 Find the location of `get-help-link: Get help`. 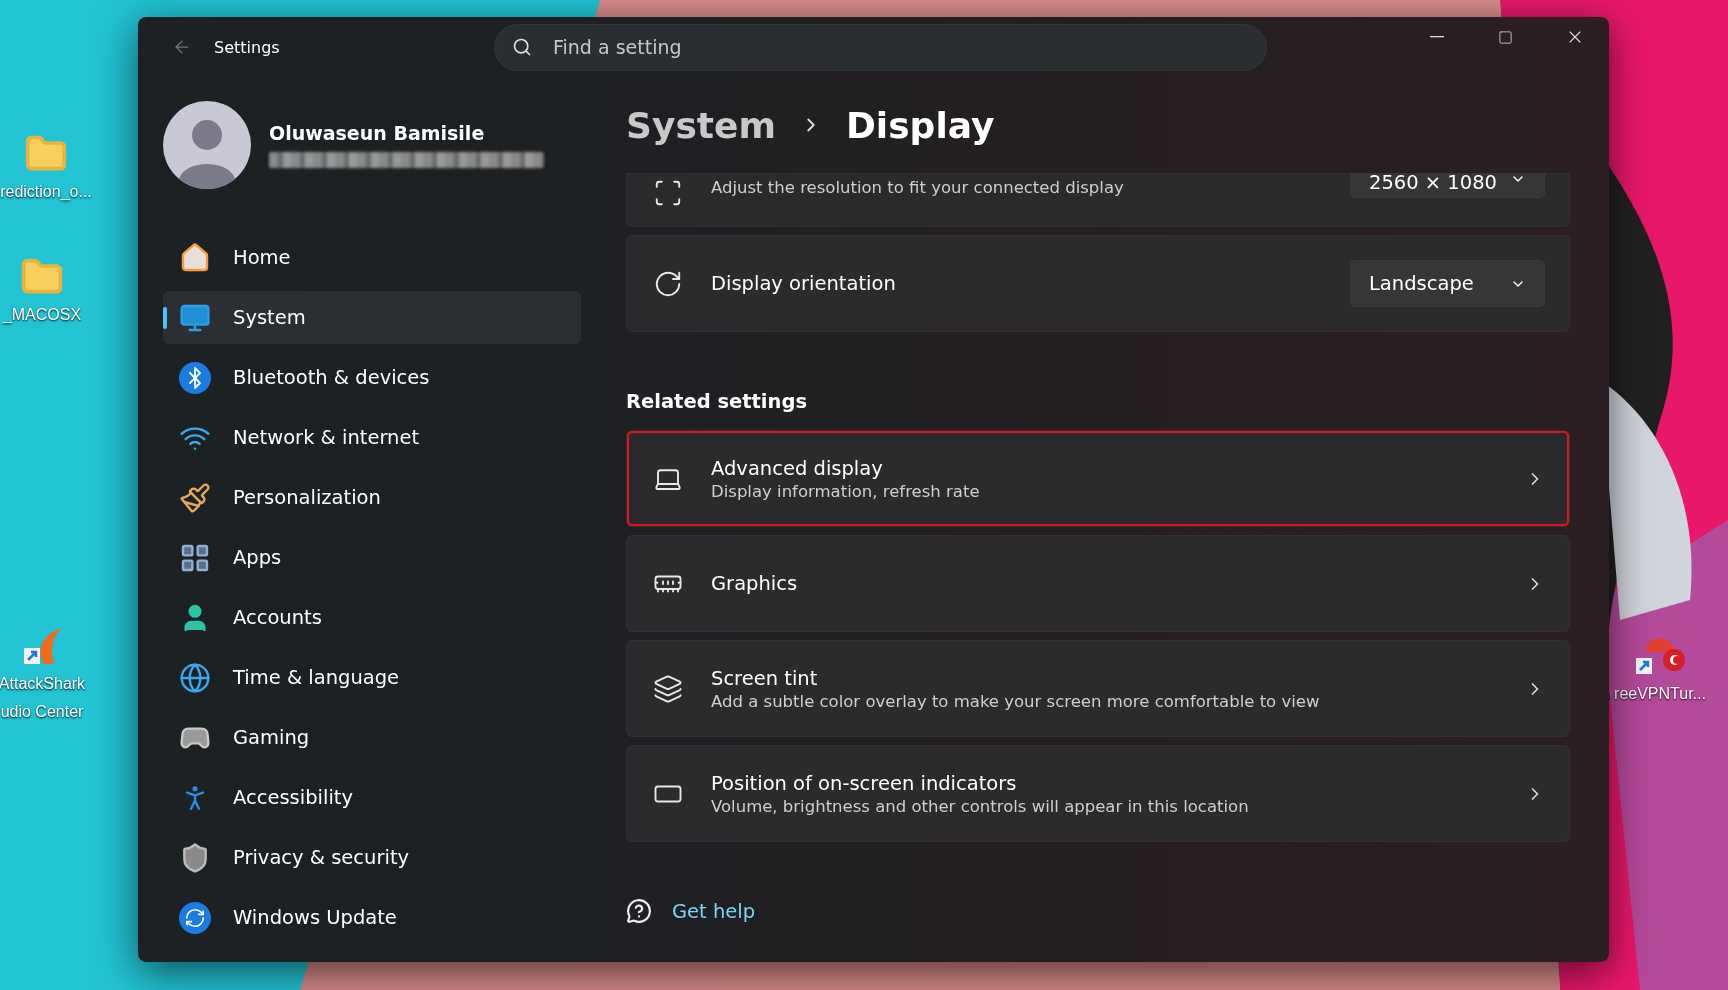

get-help-link: Get help is located at coordinates (714, 911).